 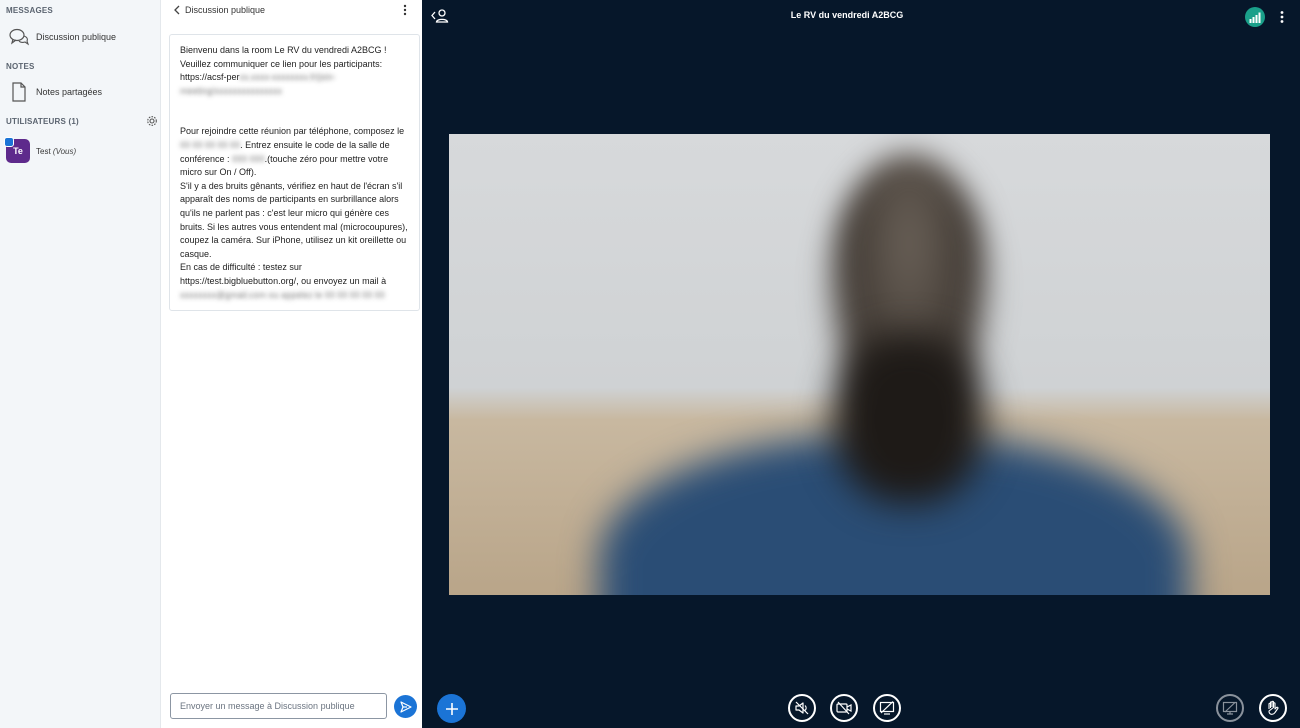 I want to click on document-icon, so click(x=19, y=92).